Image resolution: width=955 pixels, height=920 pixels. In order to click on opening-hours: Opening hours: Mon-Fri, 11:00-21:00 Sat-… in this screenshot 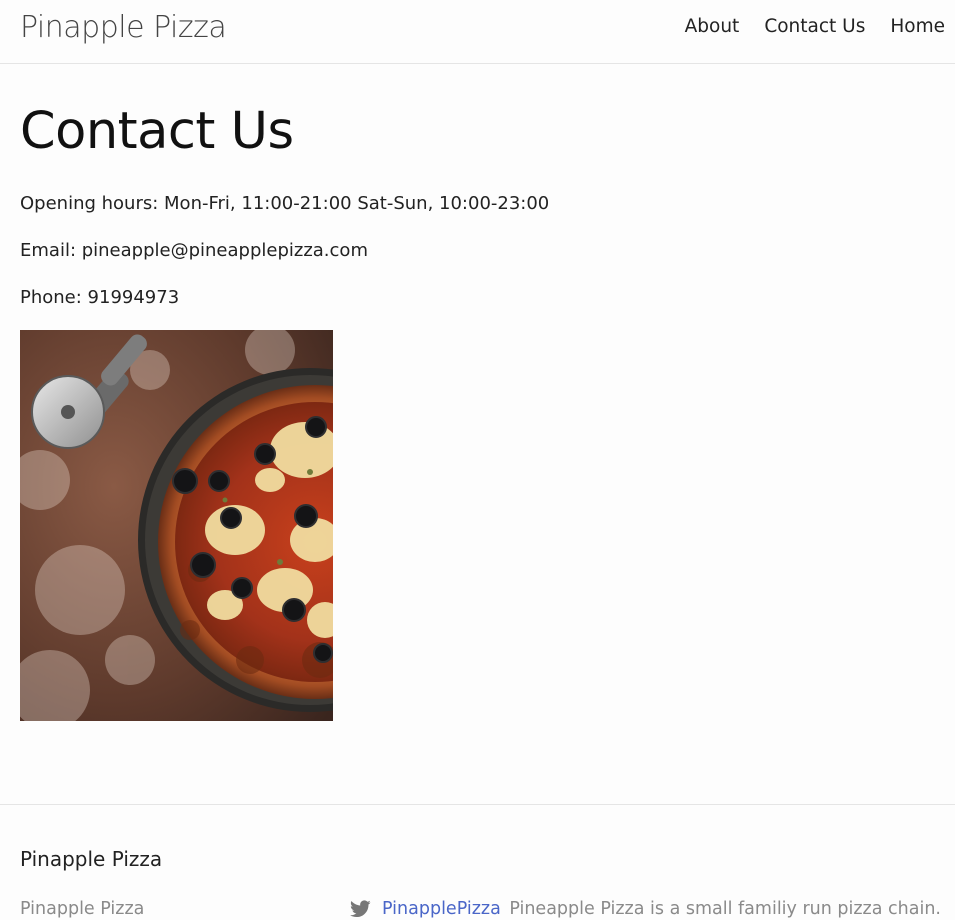, I will do `click(285, 203)`.